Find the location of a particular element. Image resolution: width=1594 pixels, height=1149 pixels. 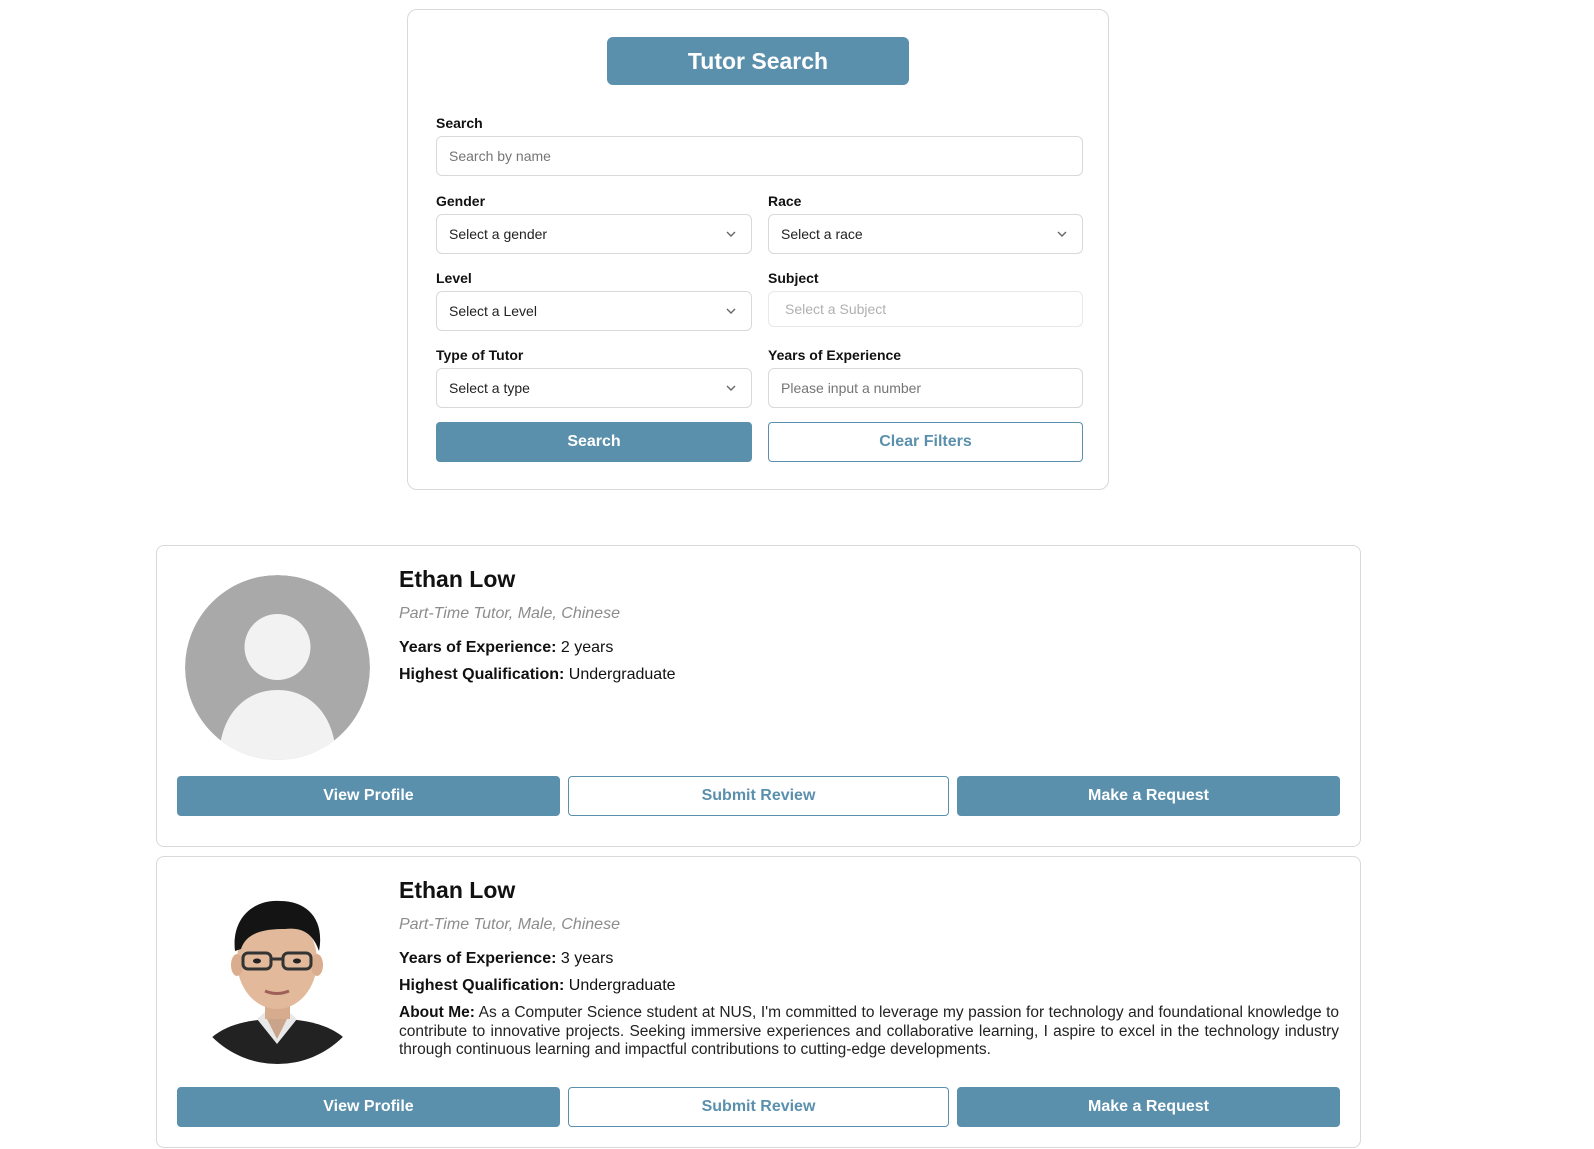

experience-value: 2 years is located at coordinates (587, 647).